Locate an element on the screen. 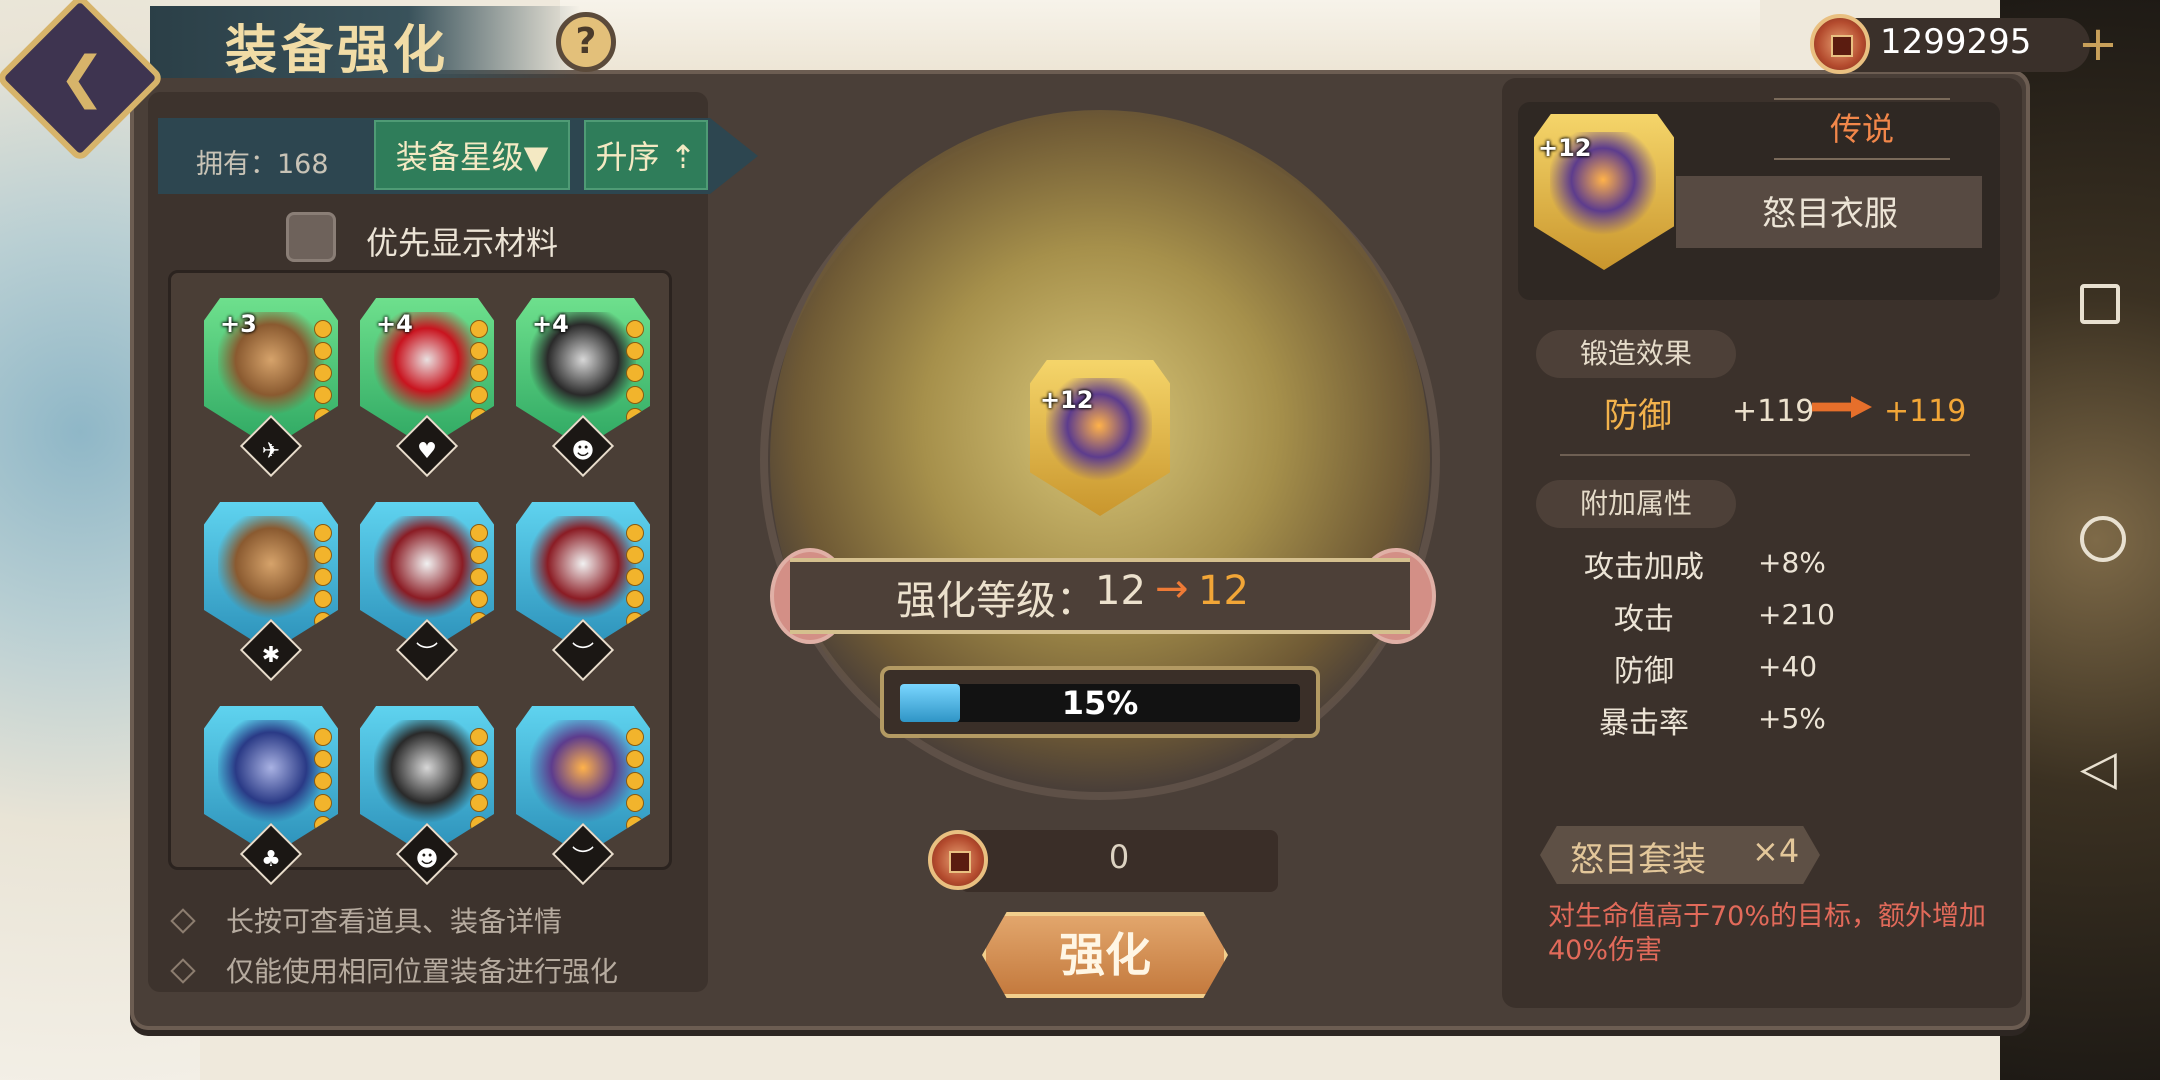 The width and height of the screenshot is (2160, 1080). enhance-button: 强化 is located at coordinates (1105, 955).